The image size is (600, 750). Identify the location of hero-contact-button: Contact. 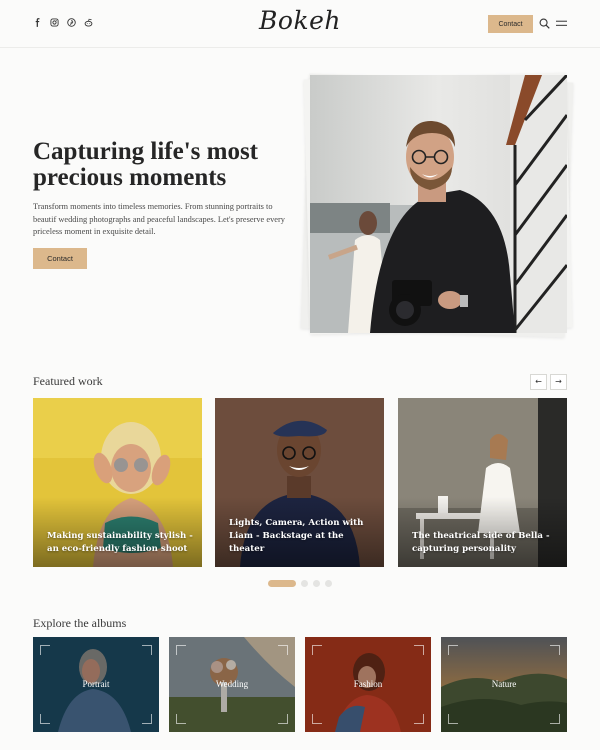
(60, 258).